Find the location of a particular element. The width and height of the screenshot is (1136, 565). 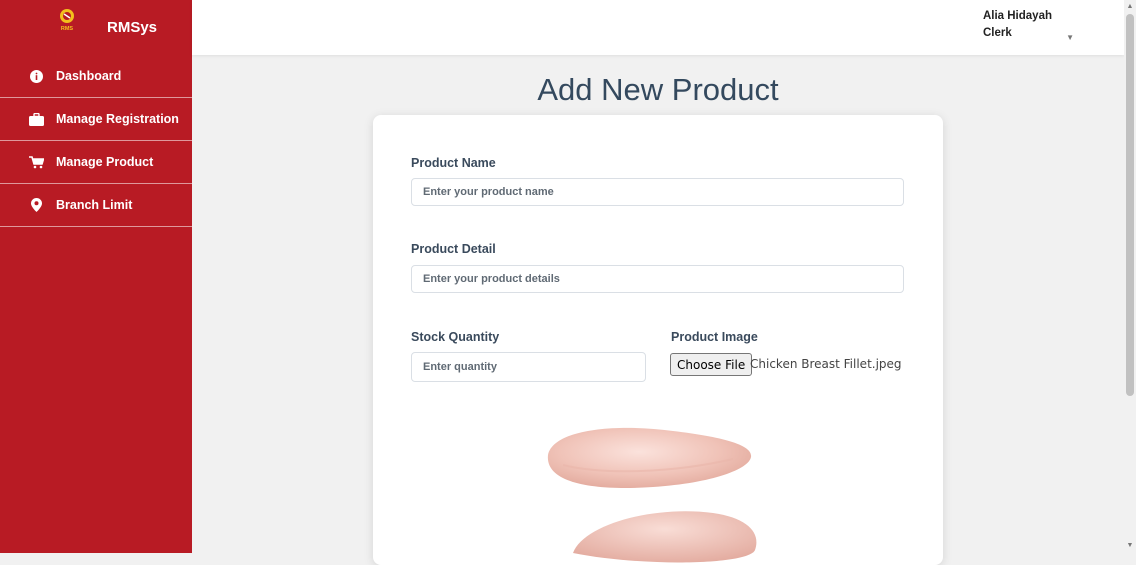

sidebar-item-label: Manage Product is located at coordinates (105, 162).